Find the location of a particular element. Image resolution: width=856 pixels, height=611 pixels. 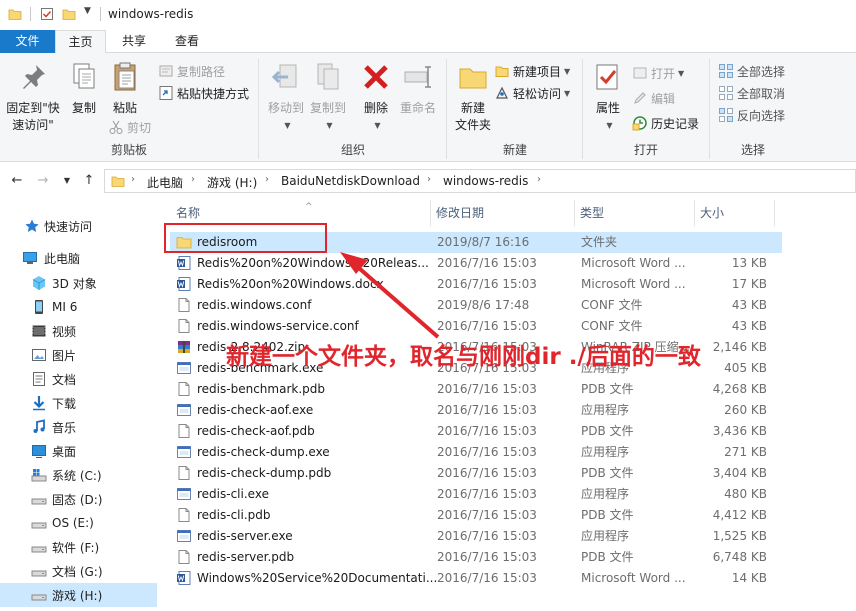

nav-item-music: 音乐 is located at coordinates (78, 427).